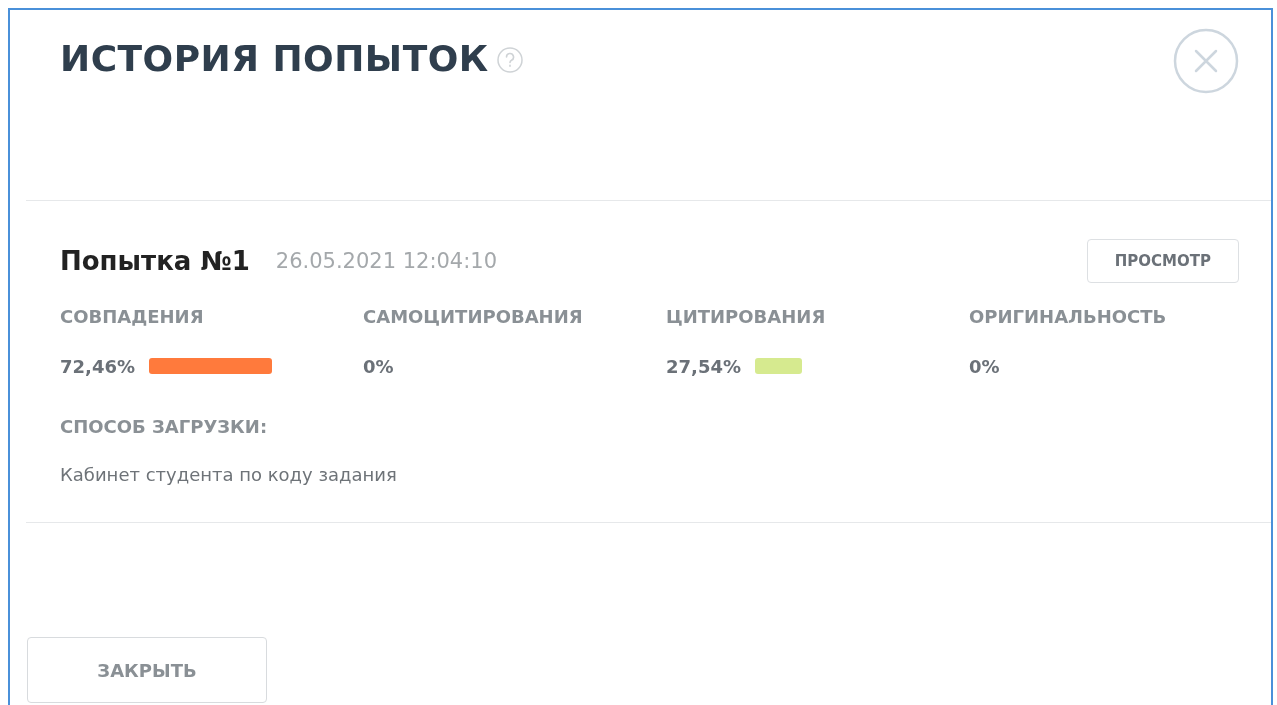  Describe the element at coordinates (164, 426) in the screenshot. I see `upload-label: СПОСОБ ЗАГРУЗКИ:` at that location.